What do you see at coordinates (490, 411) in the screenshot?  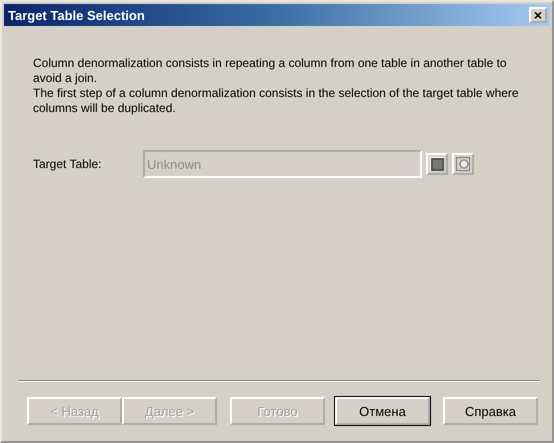 I see `dialog-button: Справка` at bounding box center [490, 411].